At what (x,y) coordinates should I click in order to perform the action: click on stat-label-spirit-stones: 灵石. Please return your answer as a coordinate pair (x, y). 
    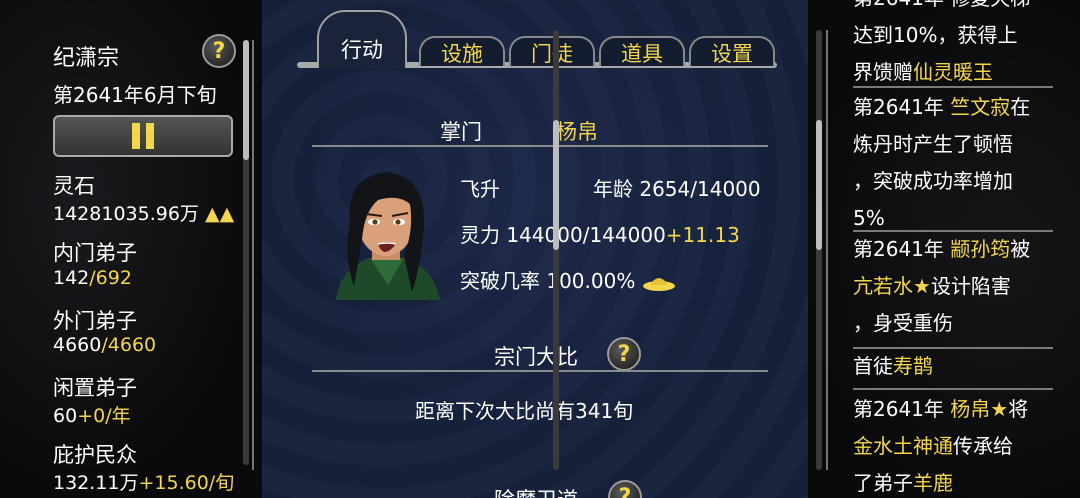
    Looking at the image, I should click on (74, 186).